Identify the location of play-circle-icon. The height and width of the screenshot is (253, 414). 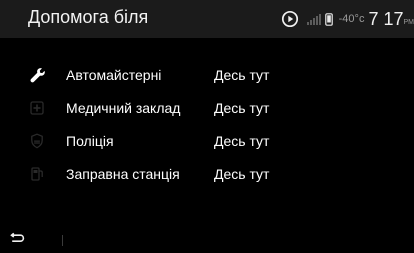
(290, 19).